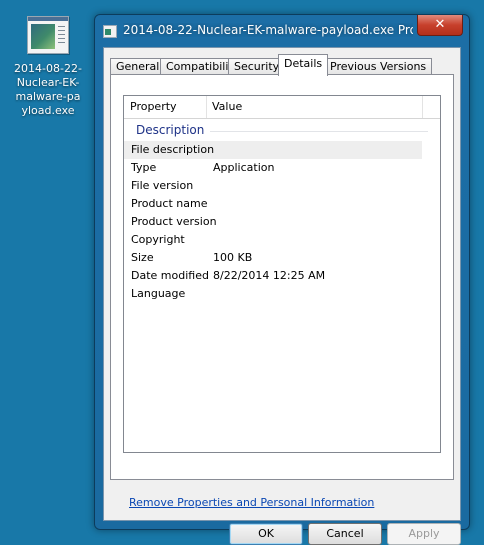 The image size is (484, 545). I want to click on property-name: File description, so click(173, 149).